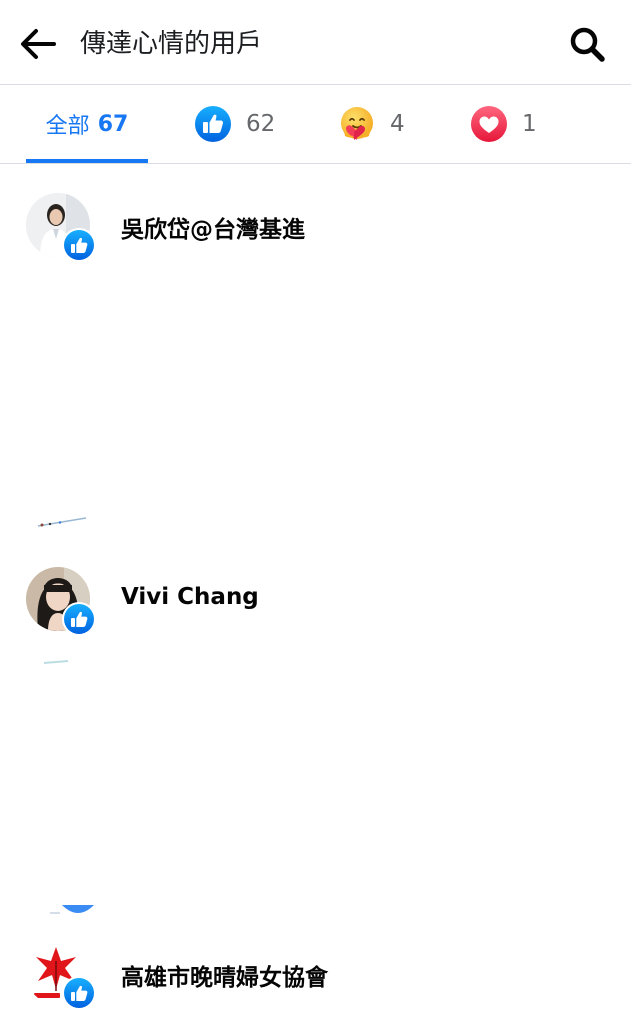 The height and width of the screenshot is (1024, 631). What do you see at coordinates (315, 42) in the screenshot?
I see `top-bar: 傳達心情的用戶` at bounding box center [315, 42].